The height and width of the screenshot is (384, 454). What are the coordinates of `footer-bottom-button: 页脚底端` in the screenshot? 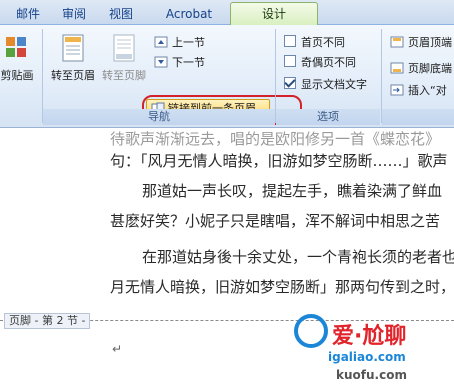 It's located at (421, 69).